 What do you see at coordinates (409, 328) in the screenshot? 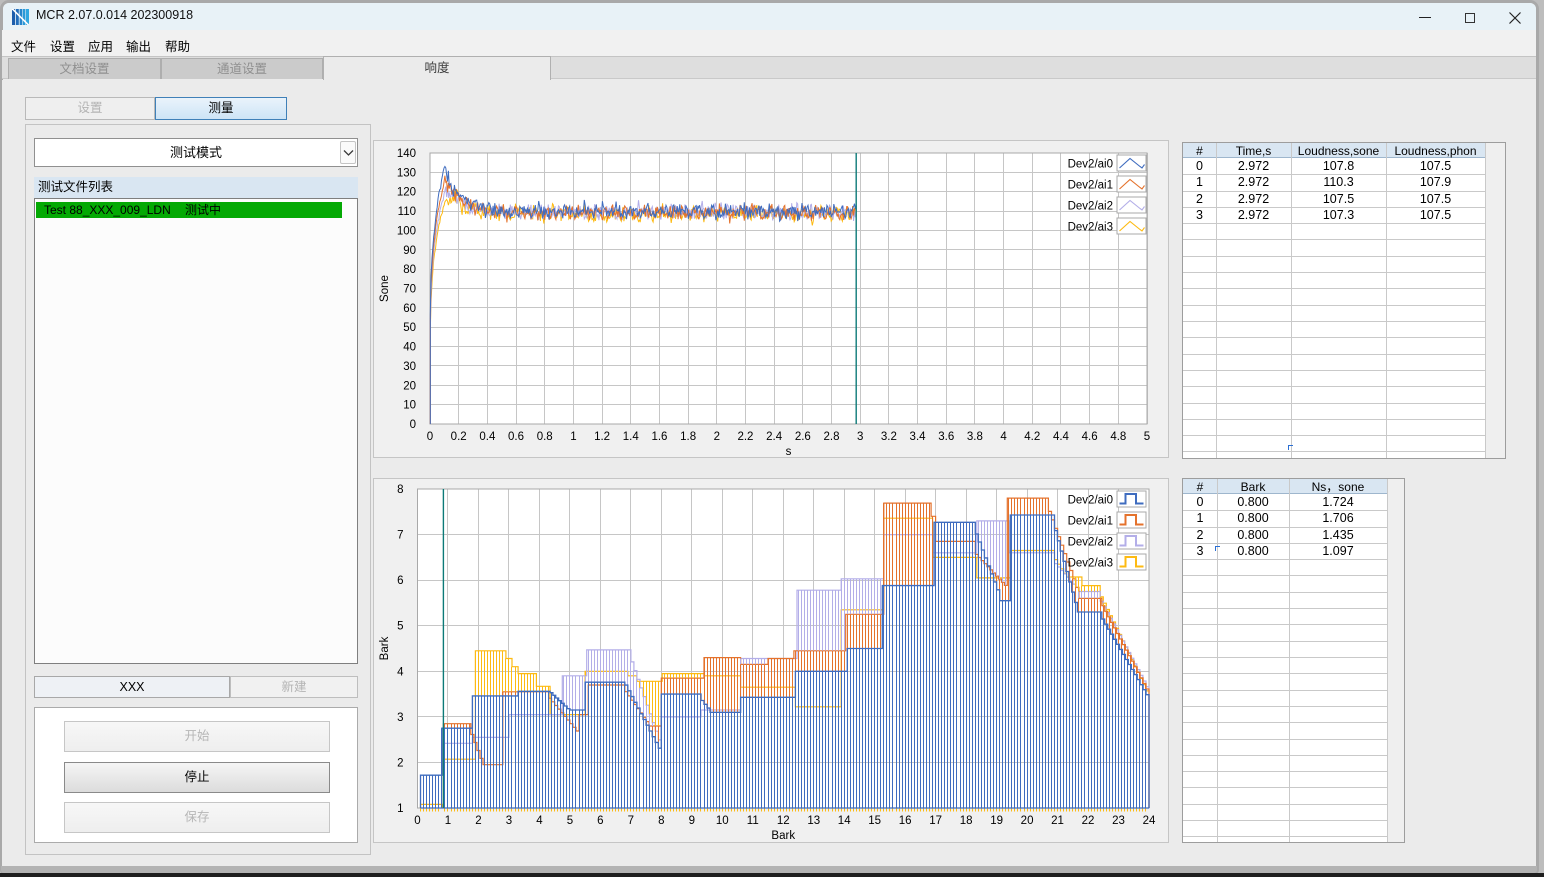
I see `svg-text: 50` at bounding box center [409, 328].